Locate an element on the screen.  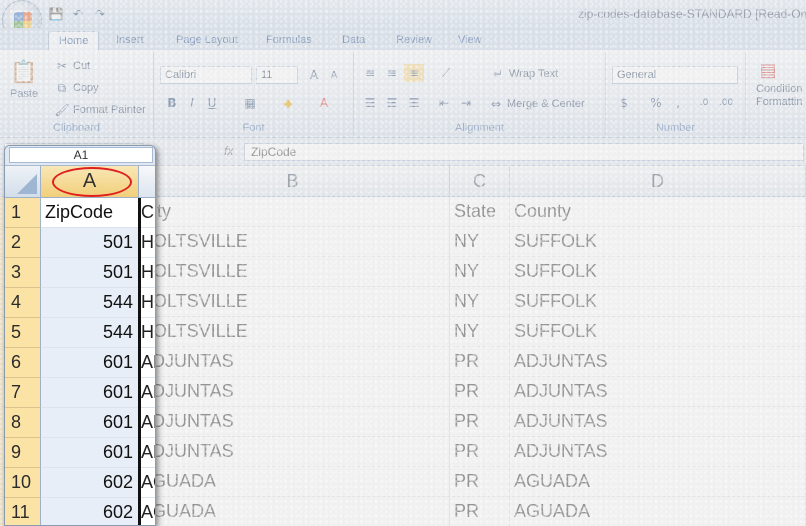
format-painter-button: 🖌 Format Painter is located at coordinates (99, 110).